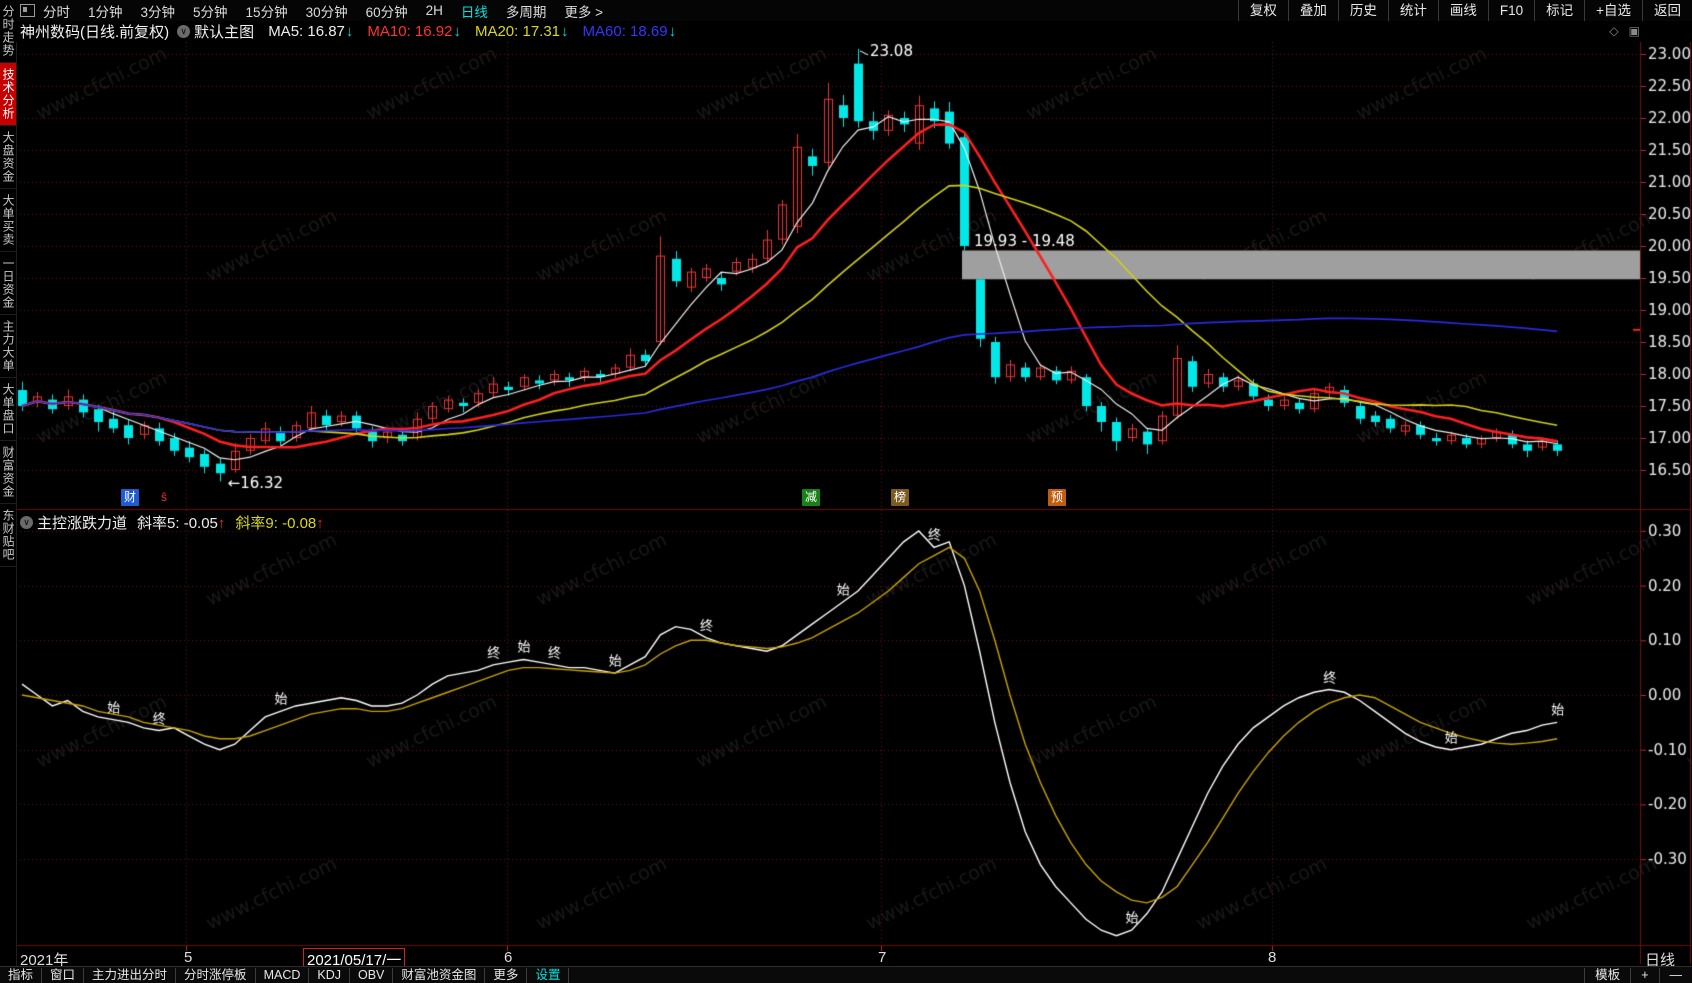 This screenshot has height=983, width=1692. I want to click on bottom-toolbar: 指标窗口主力进出分时分时涨停板MACDKDJOBV财富池资金图更多设置 模板+—, so click(846, 974).